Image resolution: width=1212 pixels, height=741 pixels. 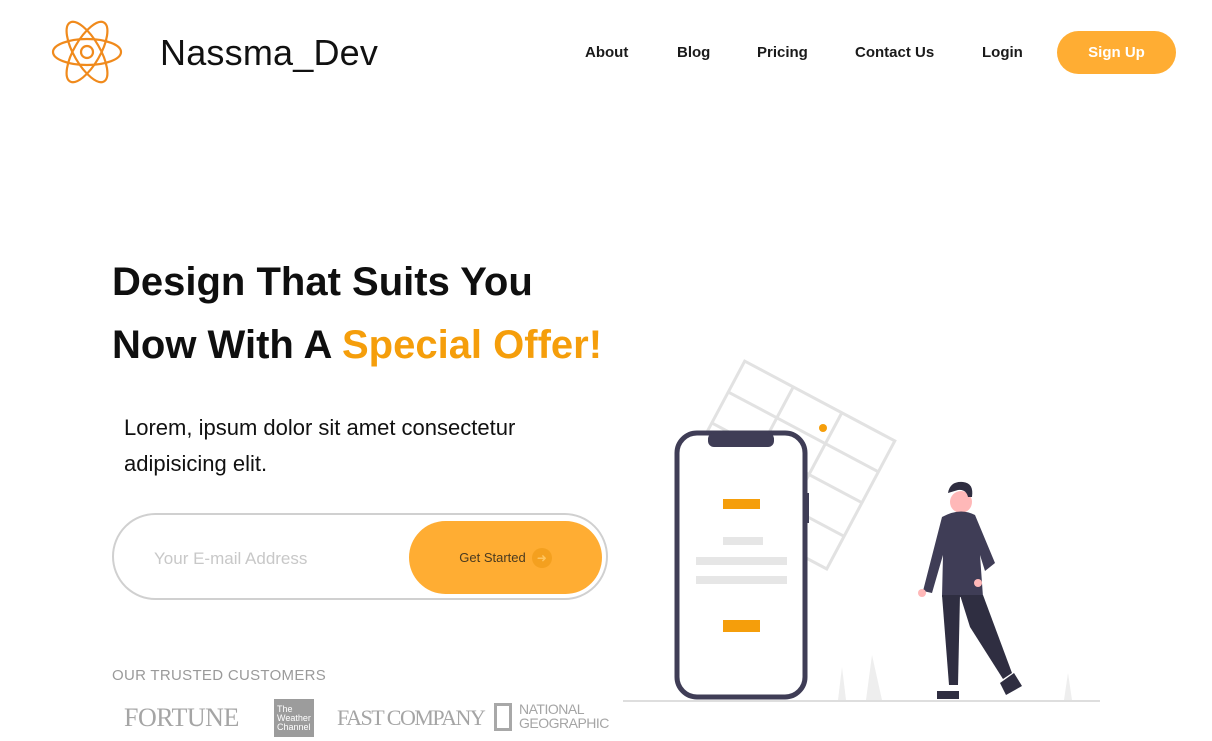 What do you see at coordinates (503, 717) in the screenshot?
I see `national-geographic-frame-icon` at bounding box center [503, 717].